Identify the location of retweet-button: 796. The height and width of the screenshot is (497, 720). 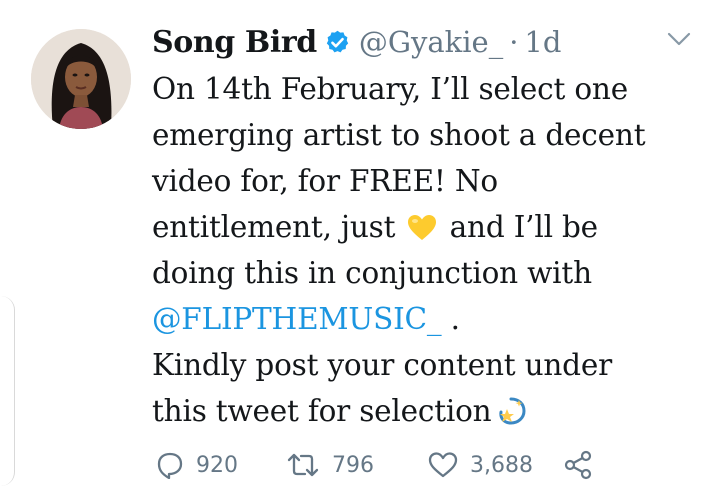
(357, 465).